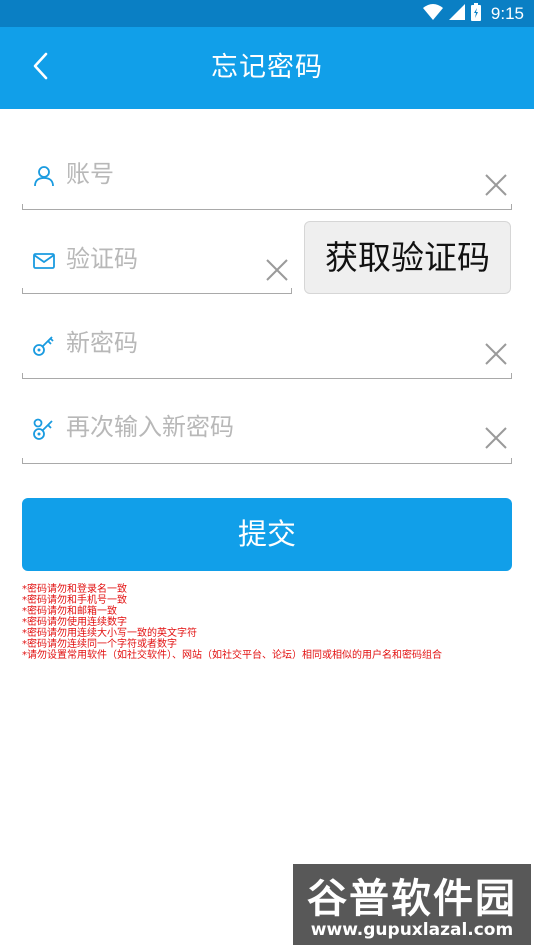 The image size is (534, 950). I want to click on new-password-field, so click(267, 343).